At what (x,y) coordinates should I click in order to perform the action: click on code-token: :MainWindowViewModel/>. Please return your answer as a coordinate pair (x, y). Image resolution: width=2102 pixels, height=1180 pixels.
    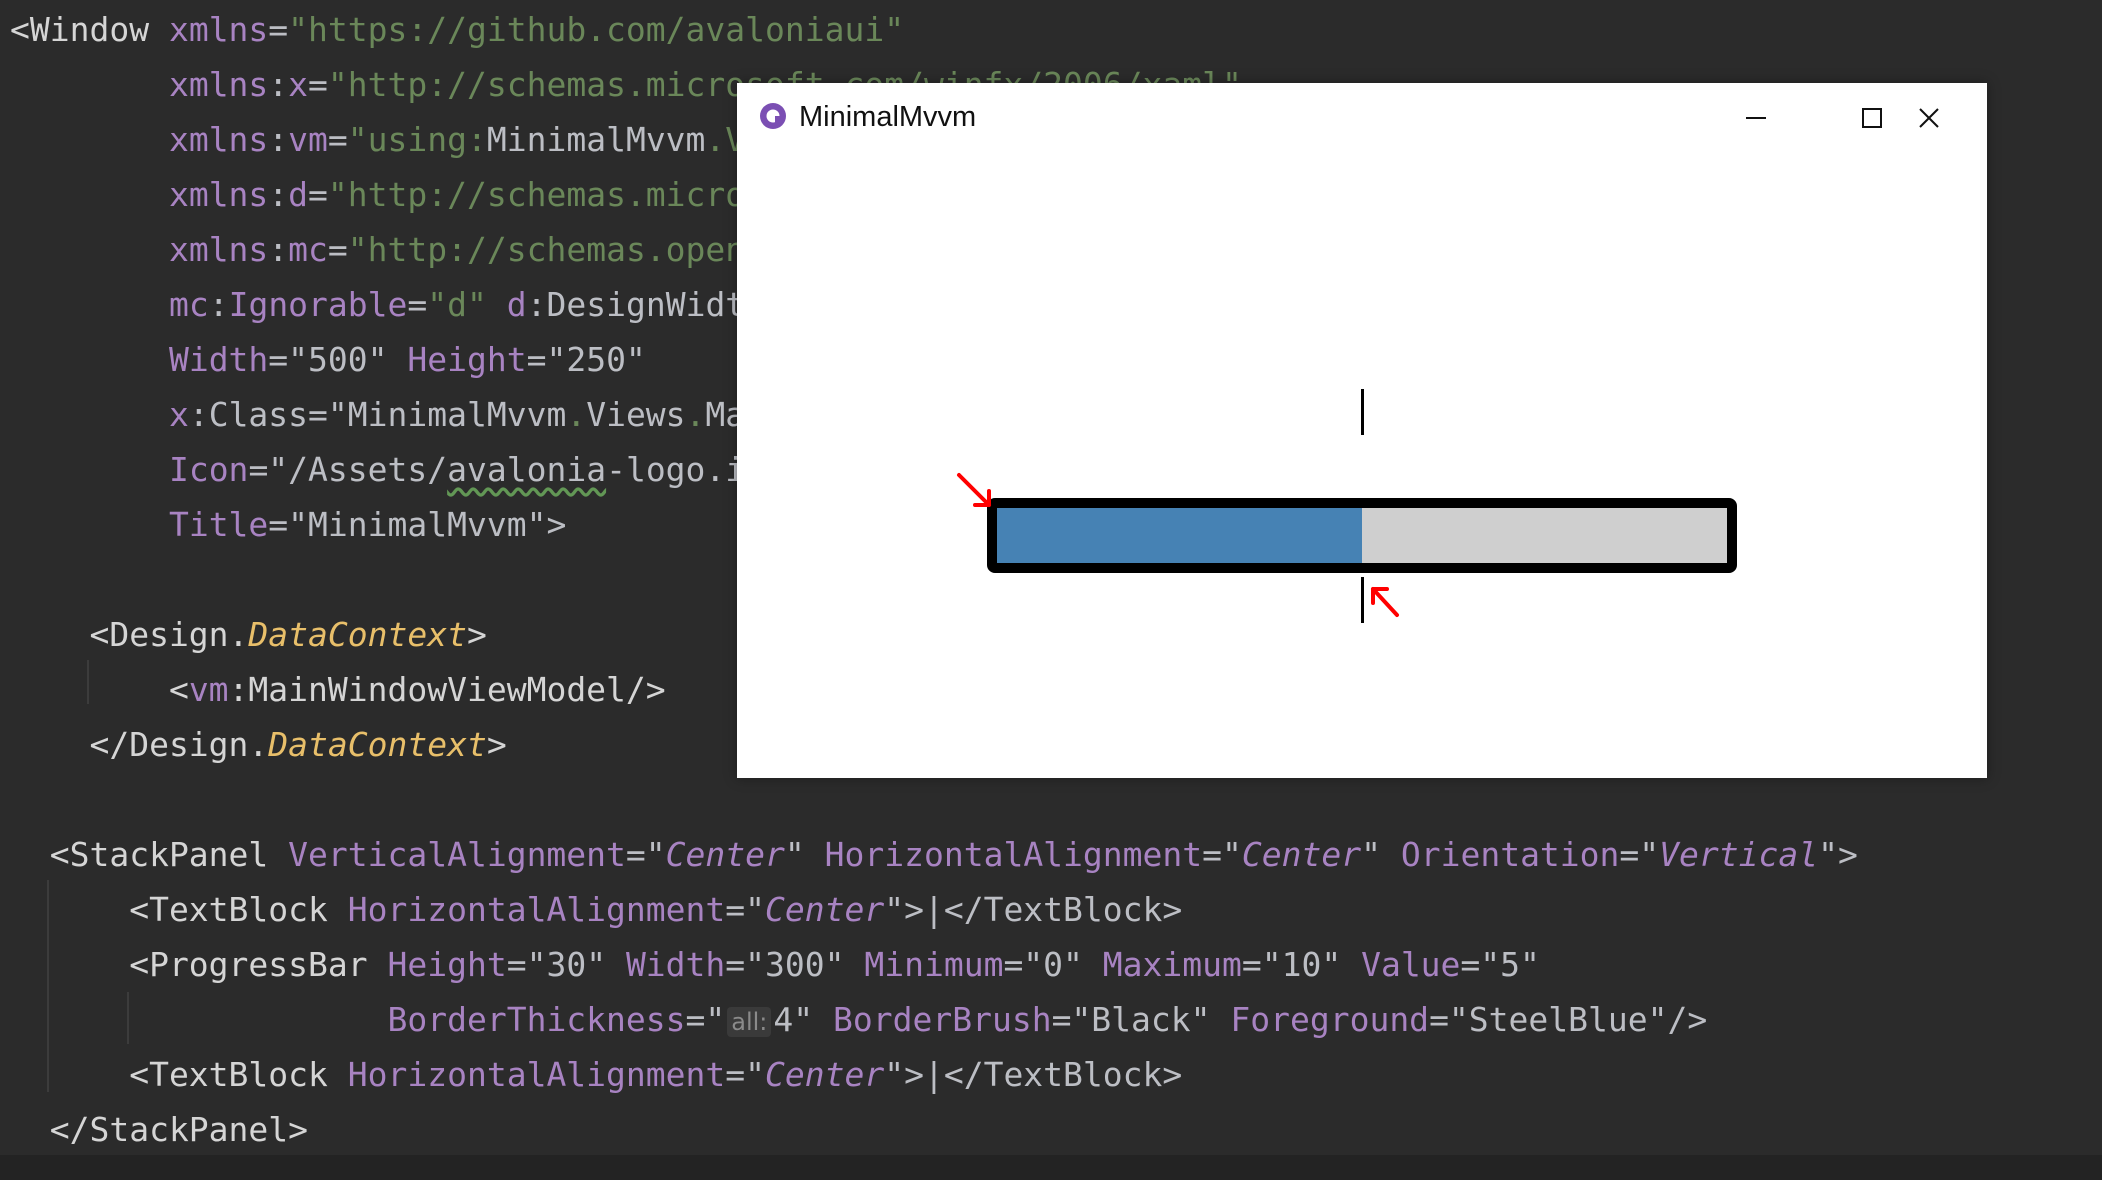
    Looking at the image, I should click on (447, 689).